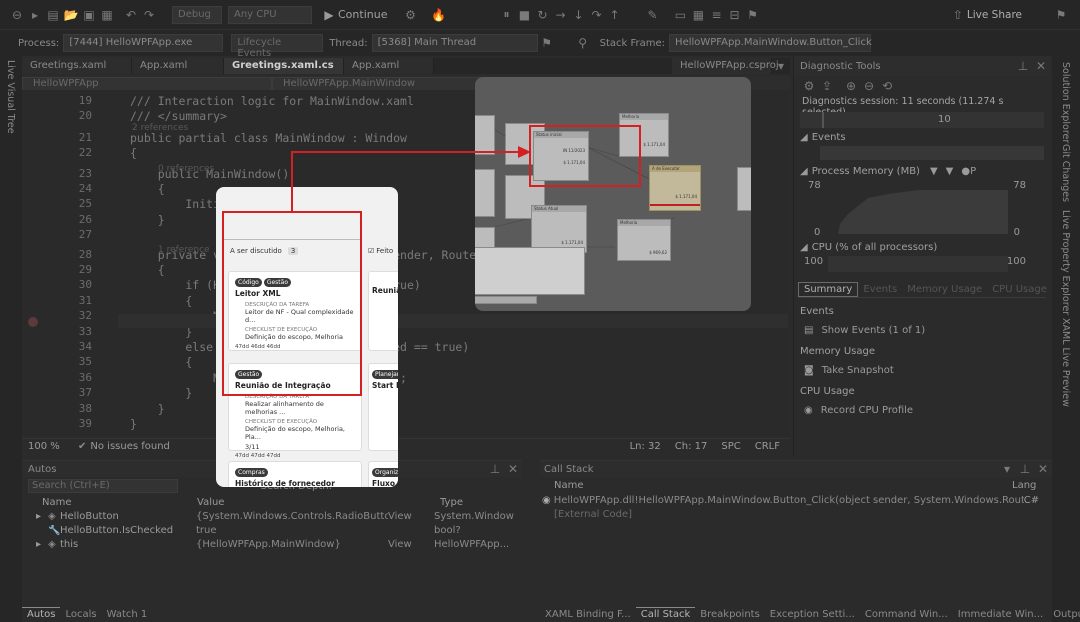  I want to click on timeline-ruler: 10, so click(922, 120).